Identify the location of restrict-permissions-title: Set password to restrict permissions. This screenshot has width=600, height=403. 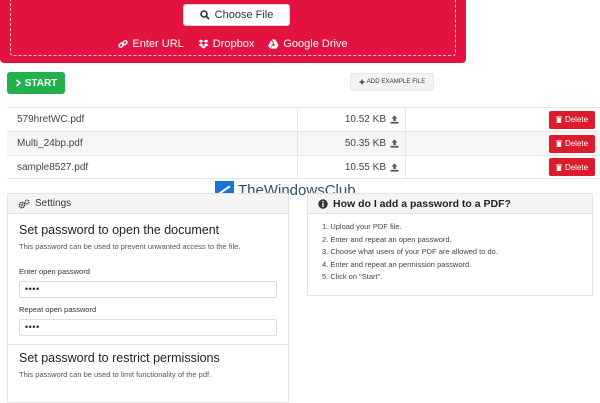
(119, 358).